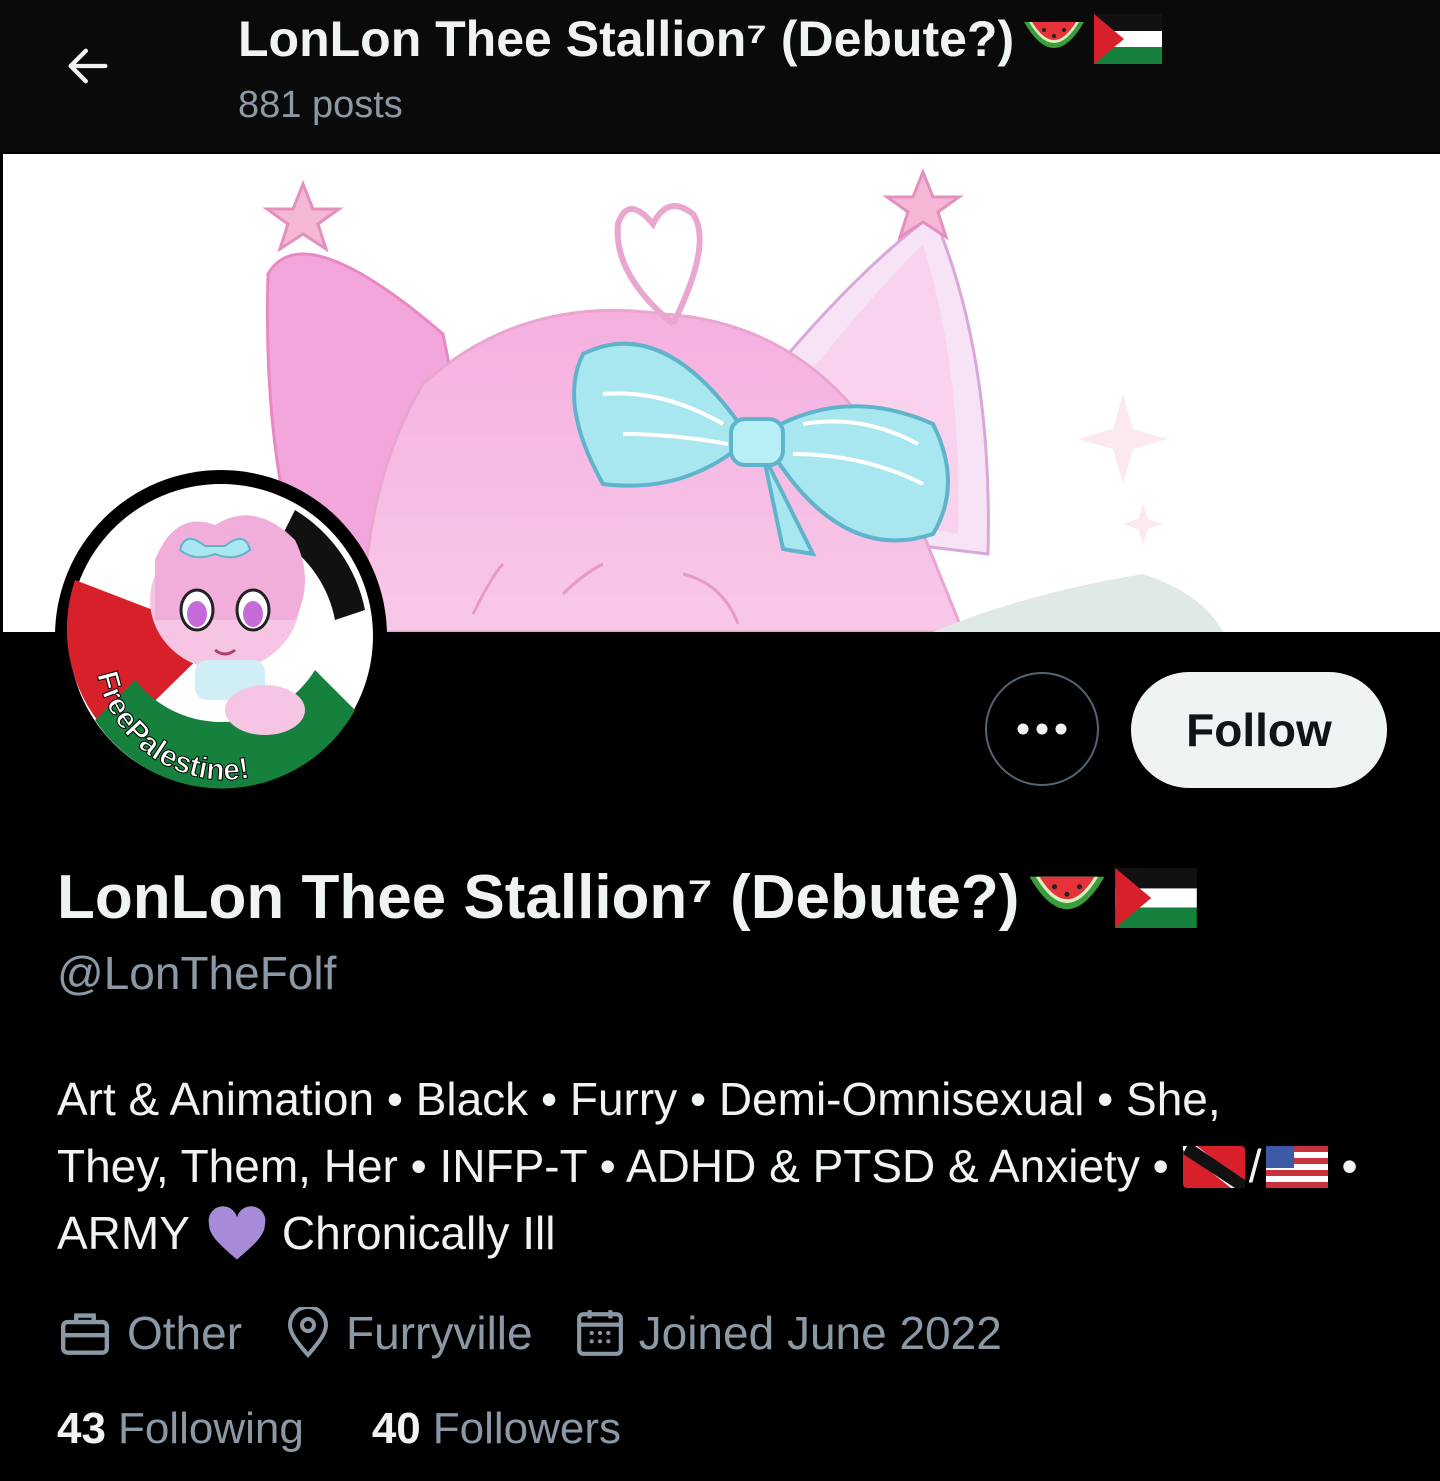  I want to click on followers-count: 40, so click(396, 1428).